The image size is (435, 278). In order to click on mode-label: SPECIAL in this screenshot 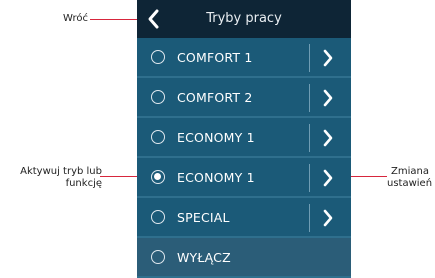, I will do `click(203, 217)`.